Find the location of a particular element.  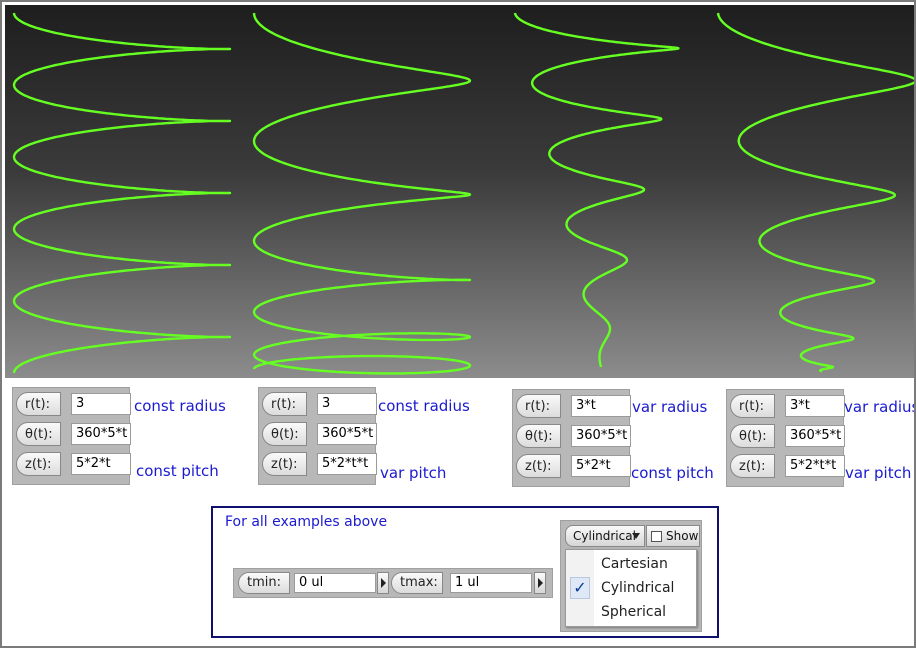

menu-item-label: Cartesian is located at coordinates (634, 564).